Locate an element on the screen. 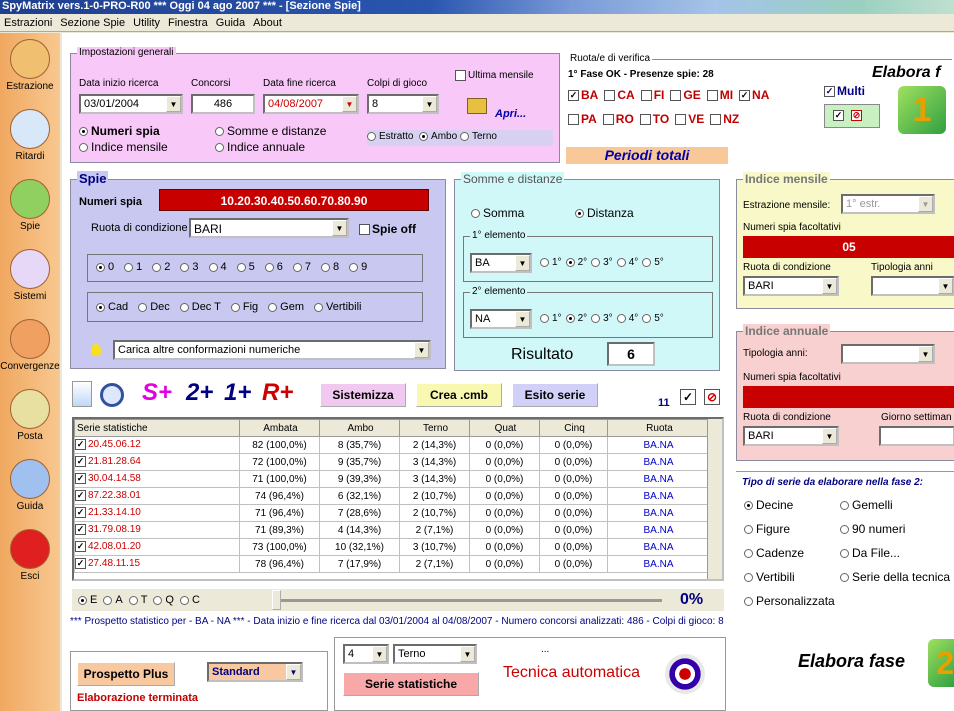  digit-radio-2: 2 is located at coordinates (161, 267).